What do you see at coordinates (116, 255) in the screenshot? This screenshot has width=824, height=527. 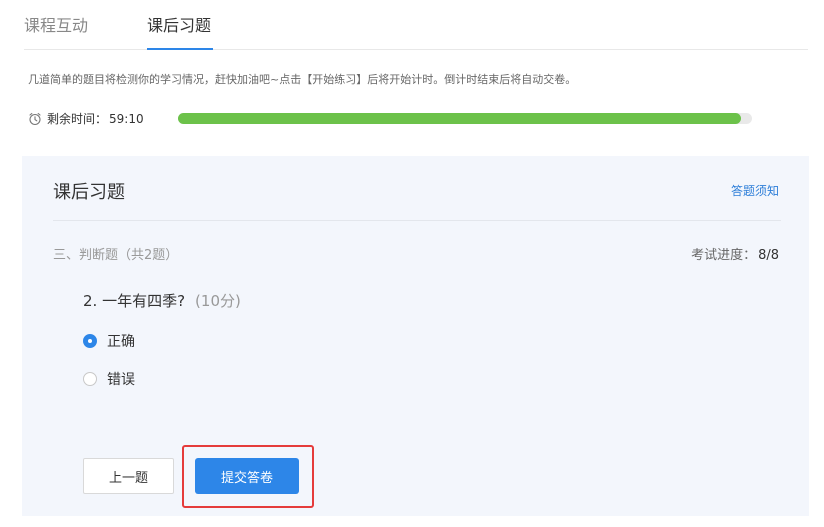 I see `section-title: 三、判断题（共2题）` at bounding box center [116, 255].